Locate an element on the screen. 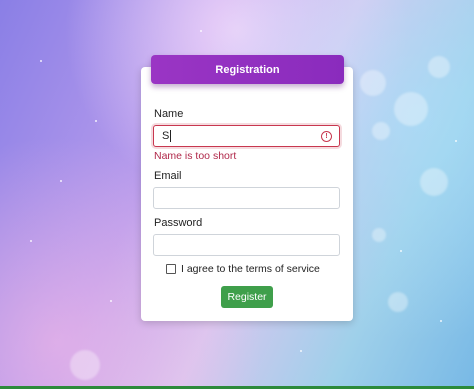 The width and height of the screenshot is (474, 389). name-value: S is located at coordinates (166, 136).